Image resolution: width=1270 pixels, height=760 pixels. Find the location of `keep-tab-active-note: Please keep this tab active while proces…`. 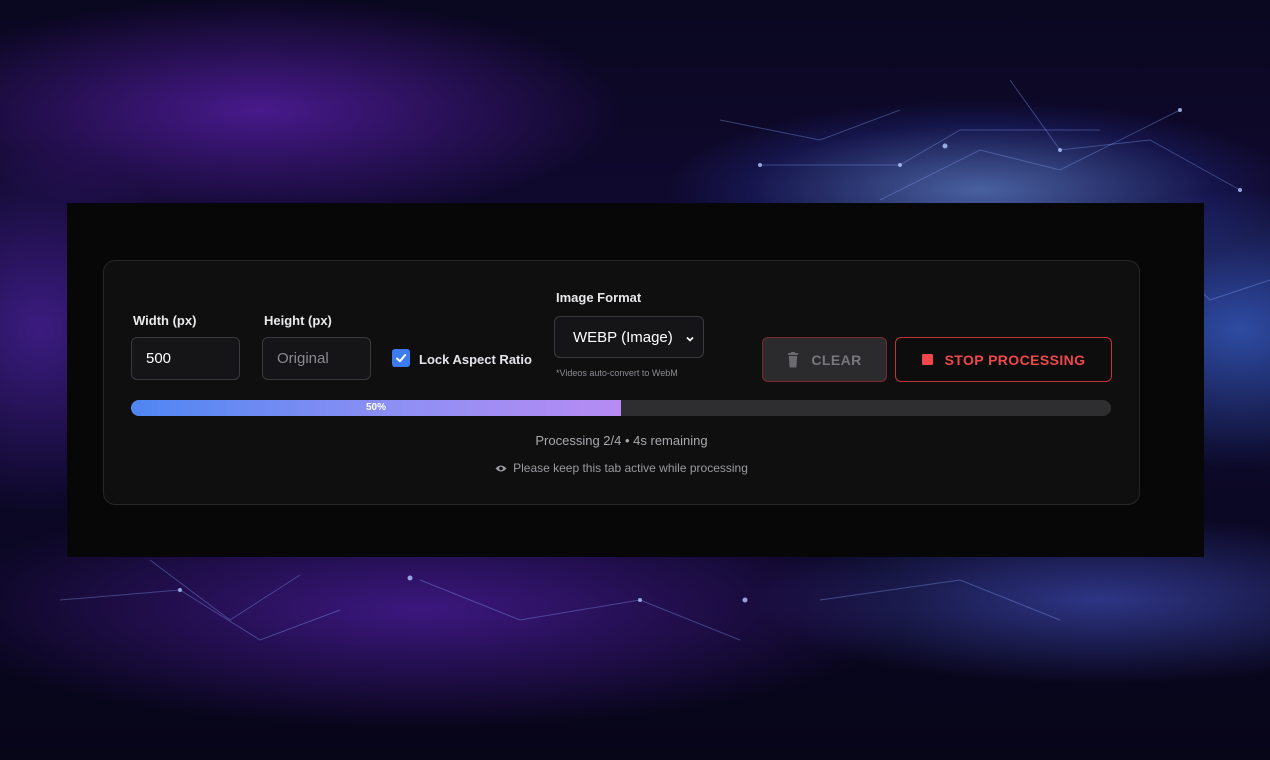

keep-tab-active-note: Please keep this tab active while proces… is located at coordinates (621, 468).